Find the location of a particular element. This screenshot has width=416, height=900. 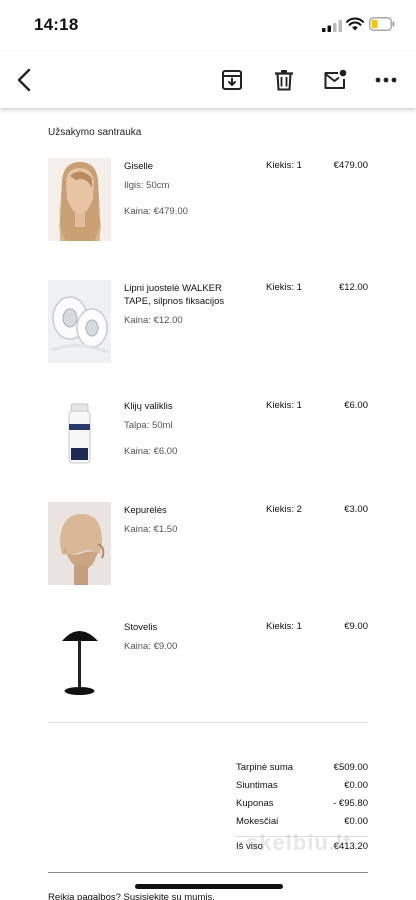

product-image-tape is located at coordinates (79, 321).